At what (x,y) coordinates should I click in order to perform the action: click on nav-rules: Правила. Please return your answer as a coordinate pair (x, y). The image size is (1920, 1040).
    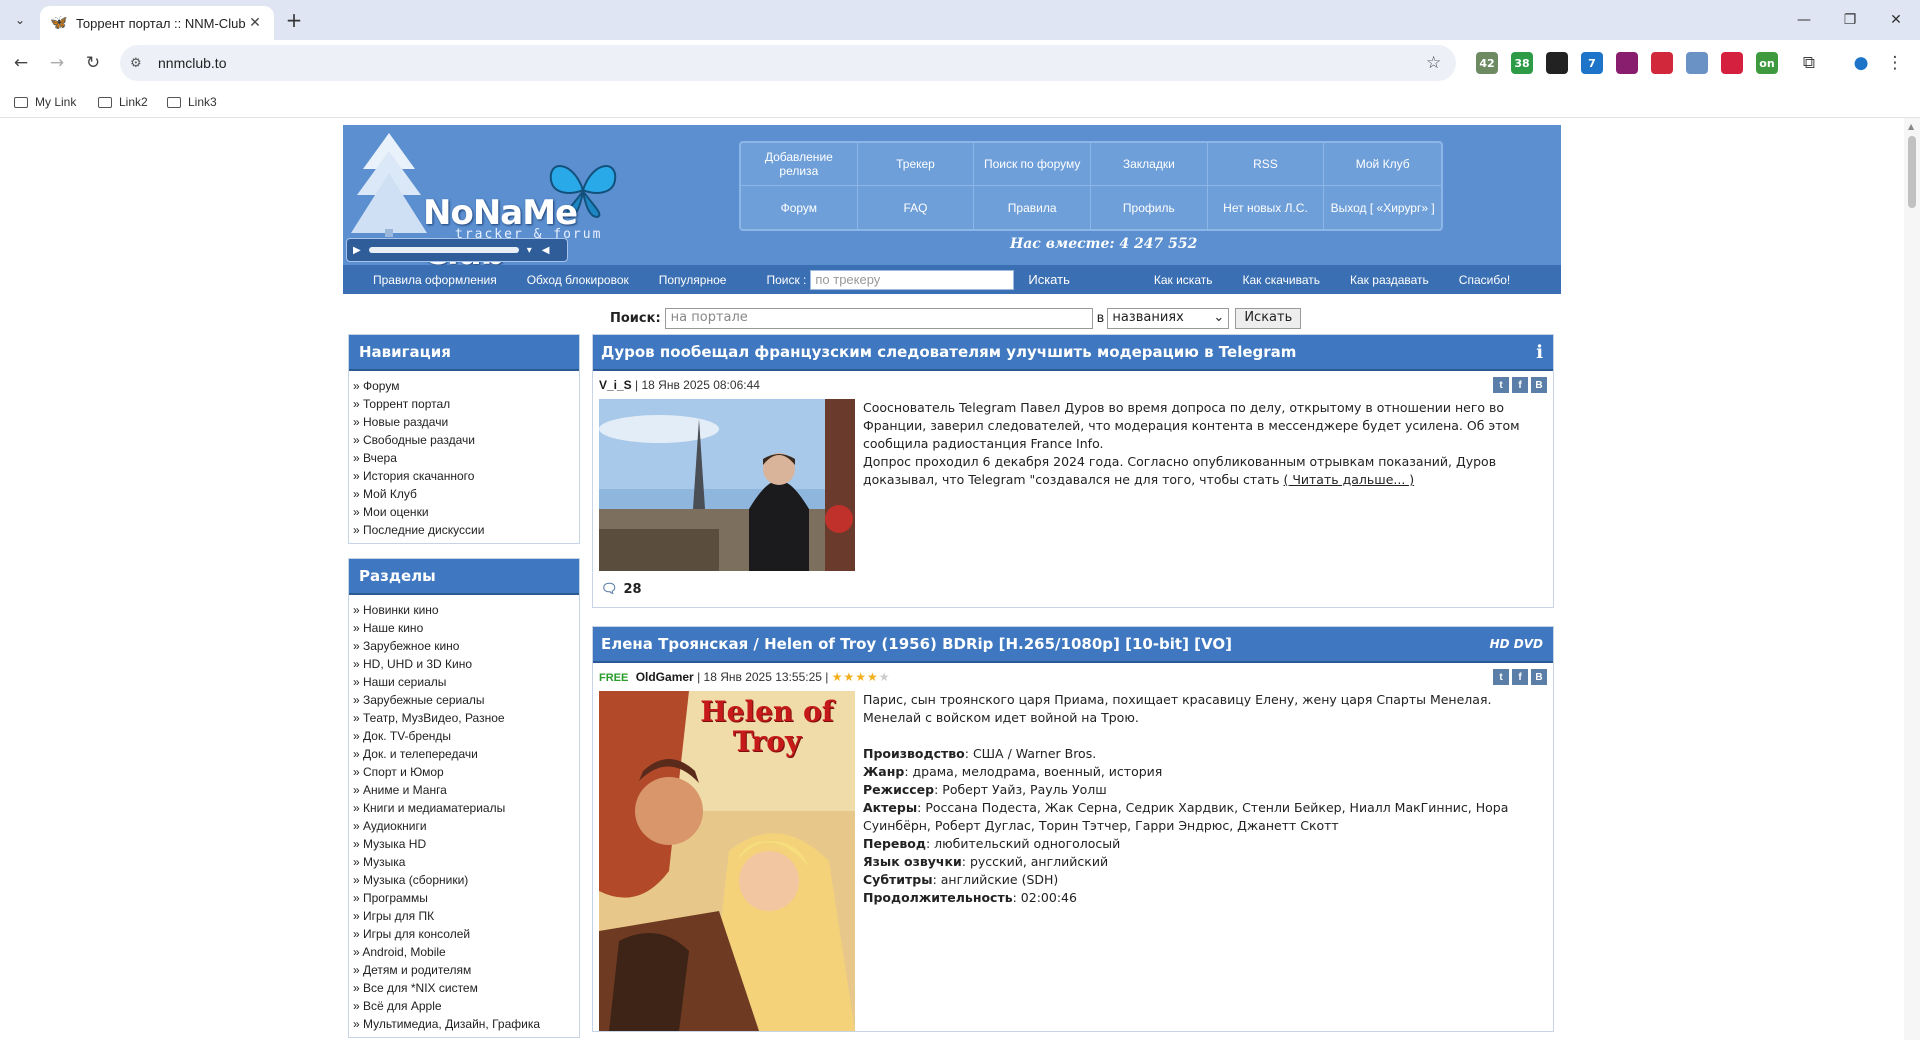
    Looking at the image, I should click on (1032, 207).